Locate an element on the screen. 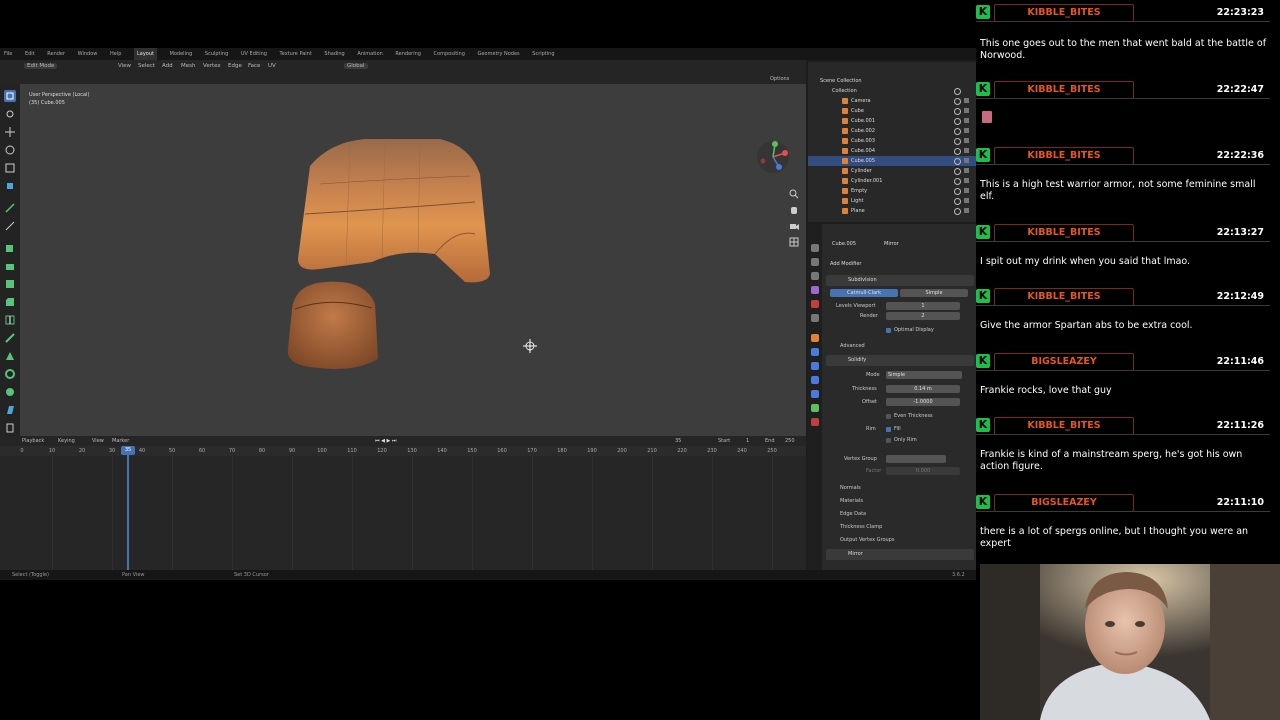 The image size is (1280, 720). menu-window: Window is located at coordinates (88, 54).